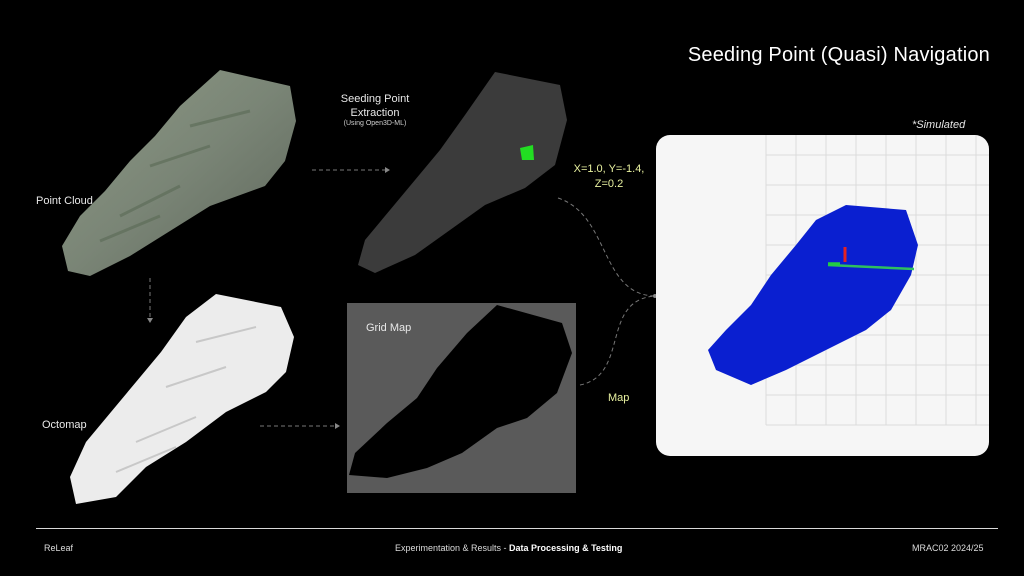 The height and width of the screenshot is (576, 1024). Describe the element at coordinates (452, 548) in the screenshot. I see `footer-center-prefix: Experimentation & Results -` at that location.